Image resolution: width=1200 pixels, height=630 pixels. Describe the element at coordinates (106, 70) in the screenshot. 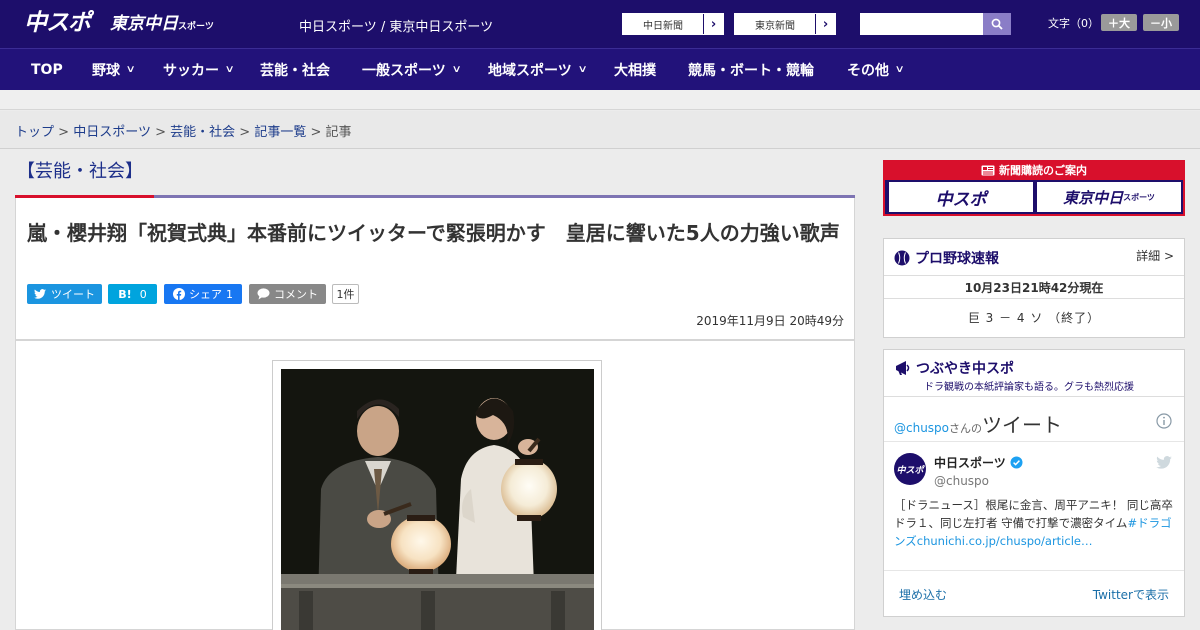

I see `nav-label: 野球` at that location.